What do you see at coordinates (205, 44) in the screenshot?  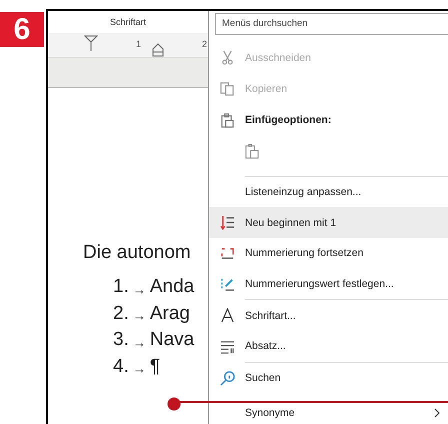 I see `ruler-number: 2` at bounding box center [205, 44].